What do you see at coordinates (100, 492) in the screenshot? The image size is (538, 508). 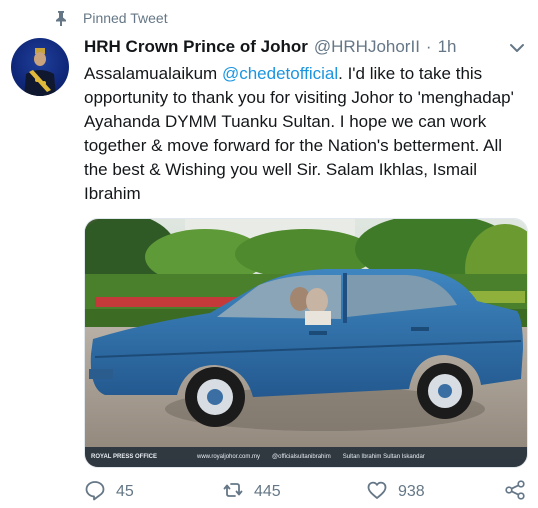 I see `reply-icon` at bounding box center [100, 492].